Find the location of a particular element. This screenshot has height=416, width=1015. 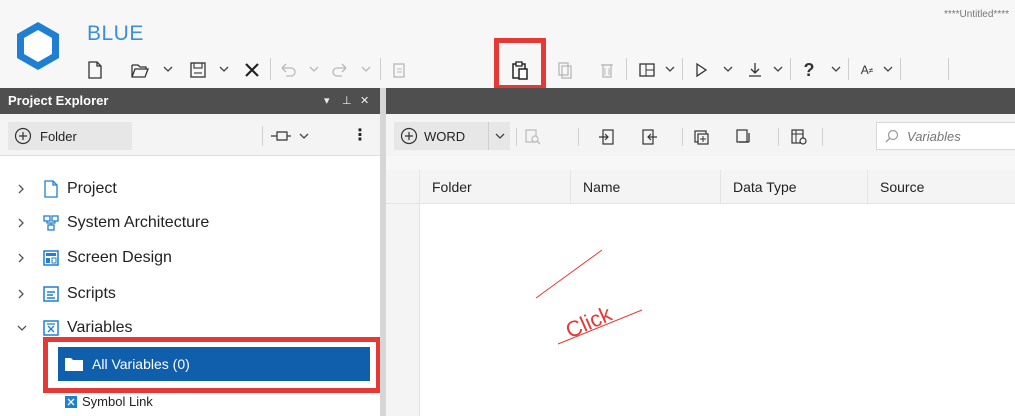

tree-item-scripts: Scripts is located at coordinates (58, 294).